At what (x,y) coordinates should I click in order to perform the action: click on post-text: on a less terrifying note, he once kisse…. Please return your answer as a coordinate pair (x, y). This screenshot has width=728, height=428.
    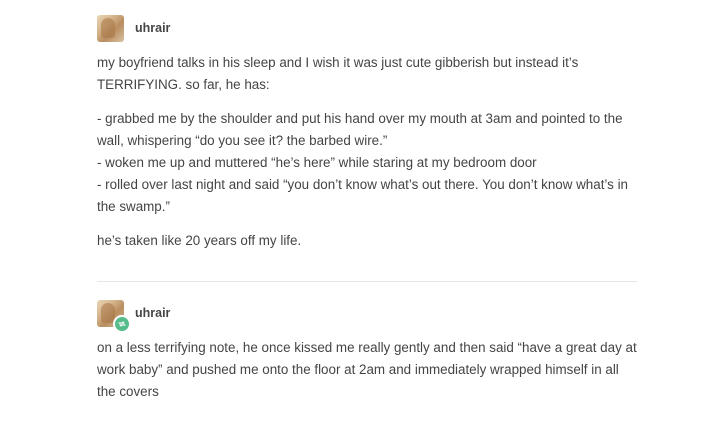
    Looking at the image, I should click on (367, 369).